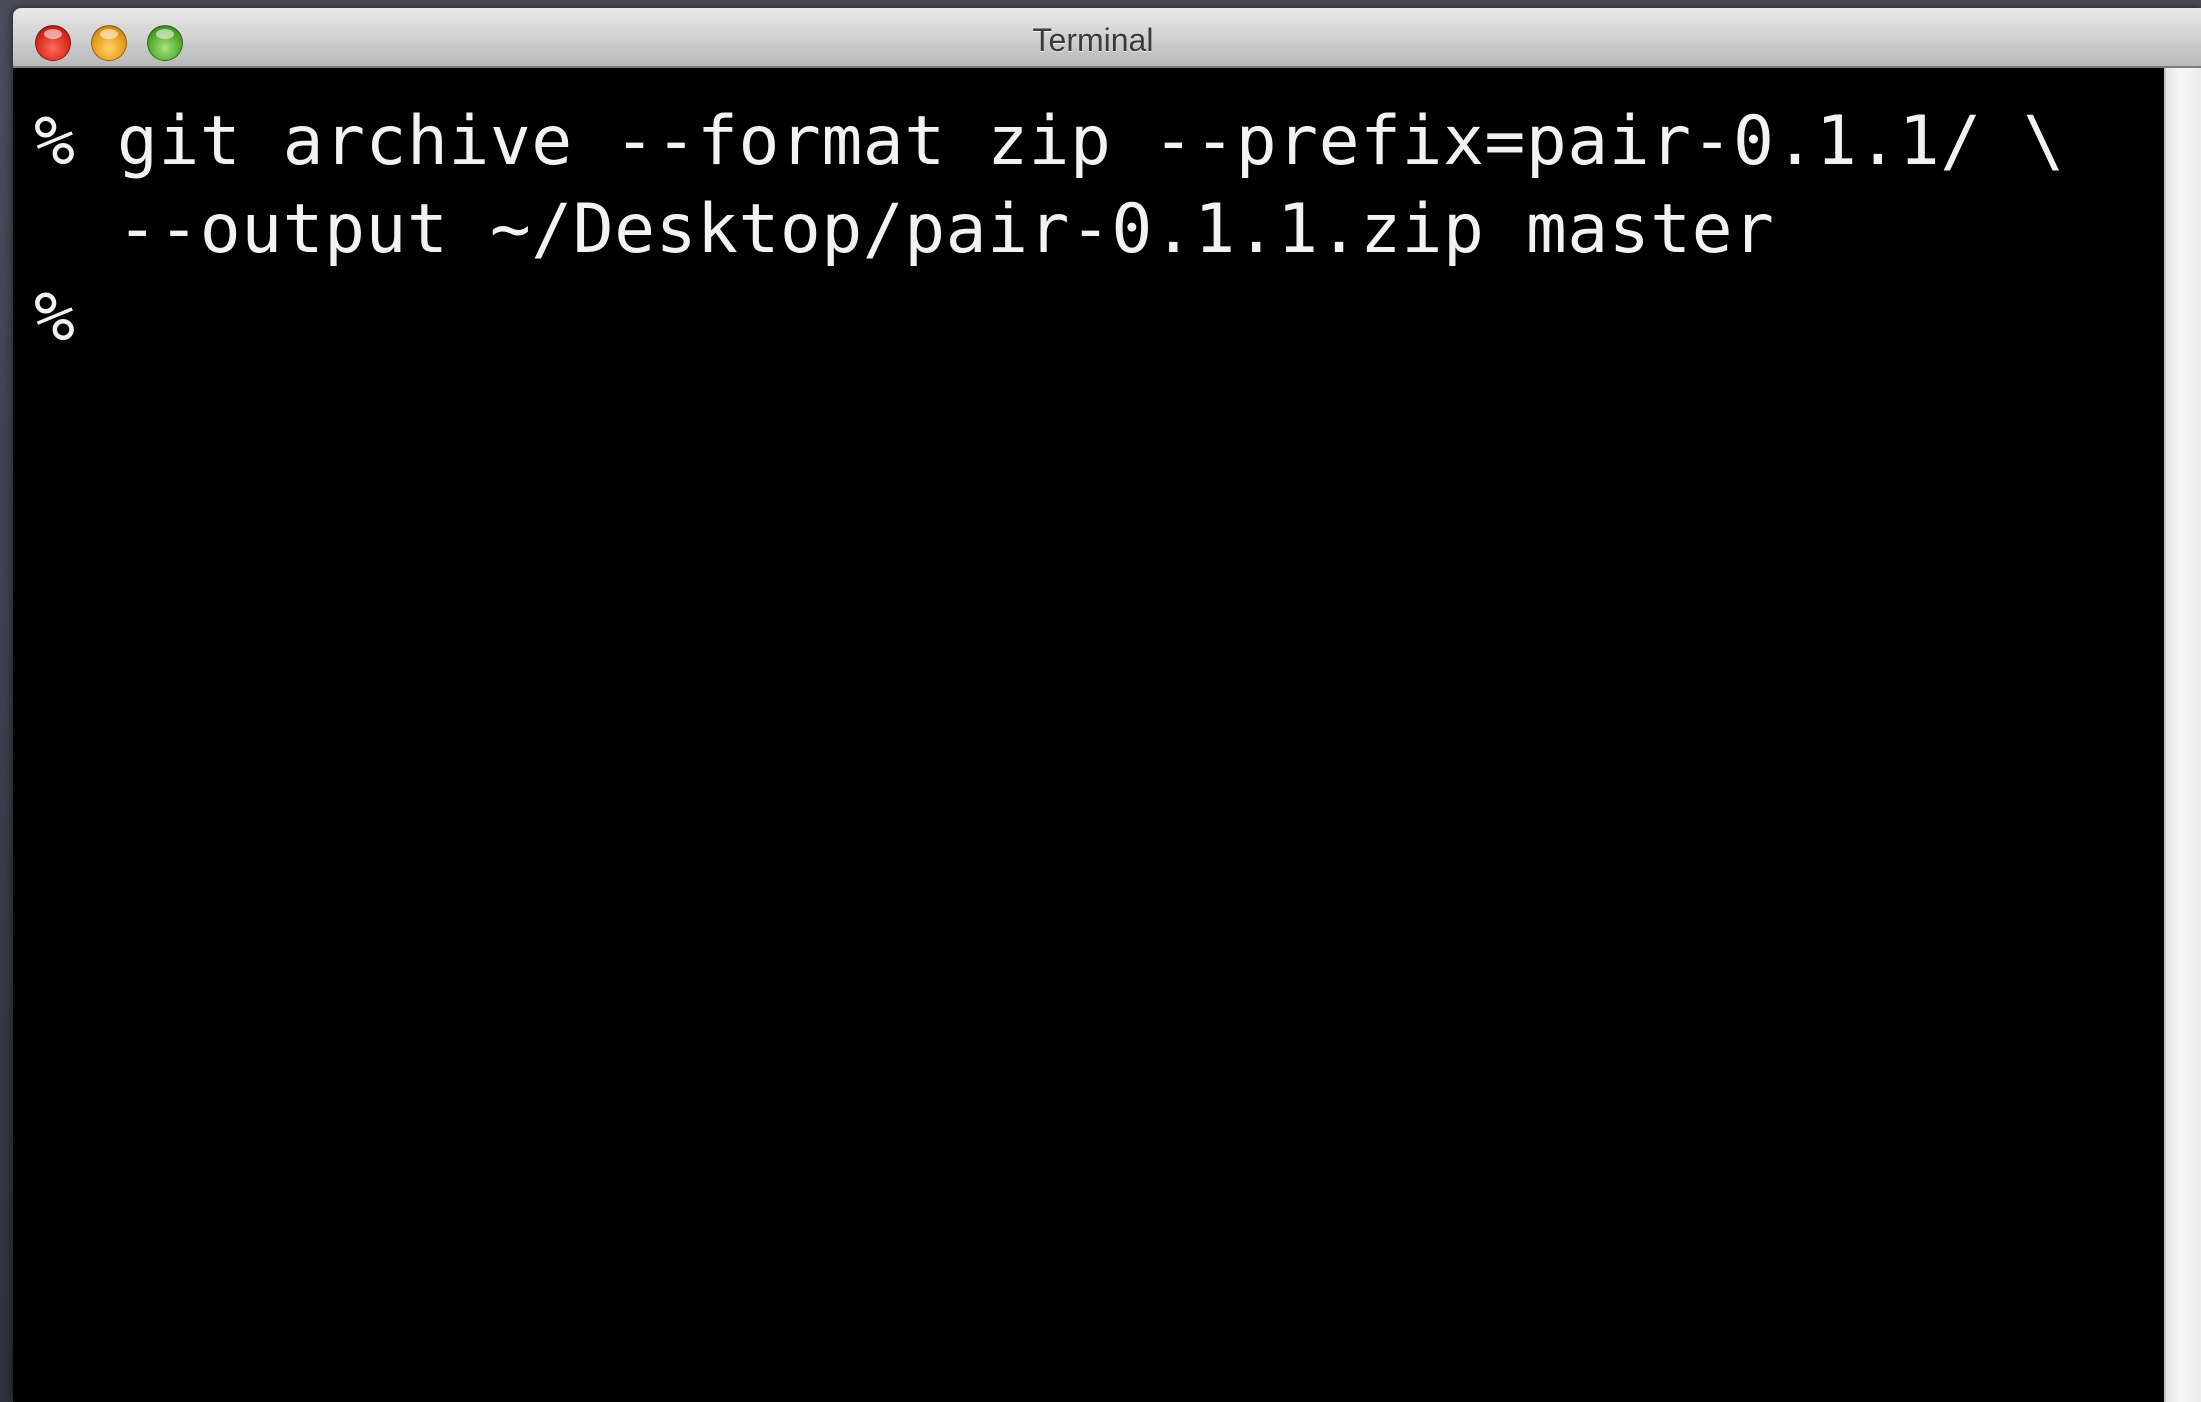  What do you see at coordinates (1099, 318) in the screenshot?
I see `terminal-prompt-line: %` at bounding box center [1099, 318].